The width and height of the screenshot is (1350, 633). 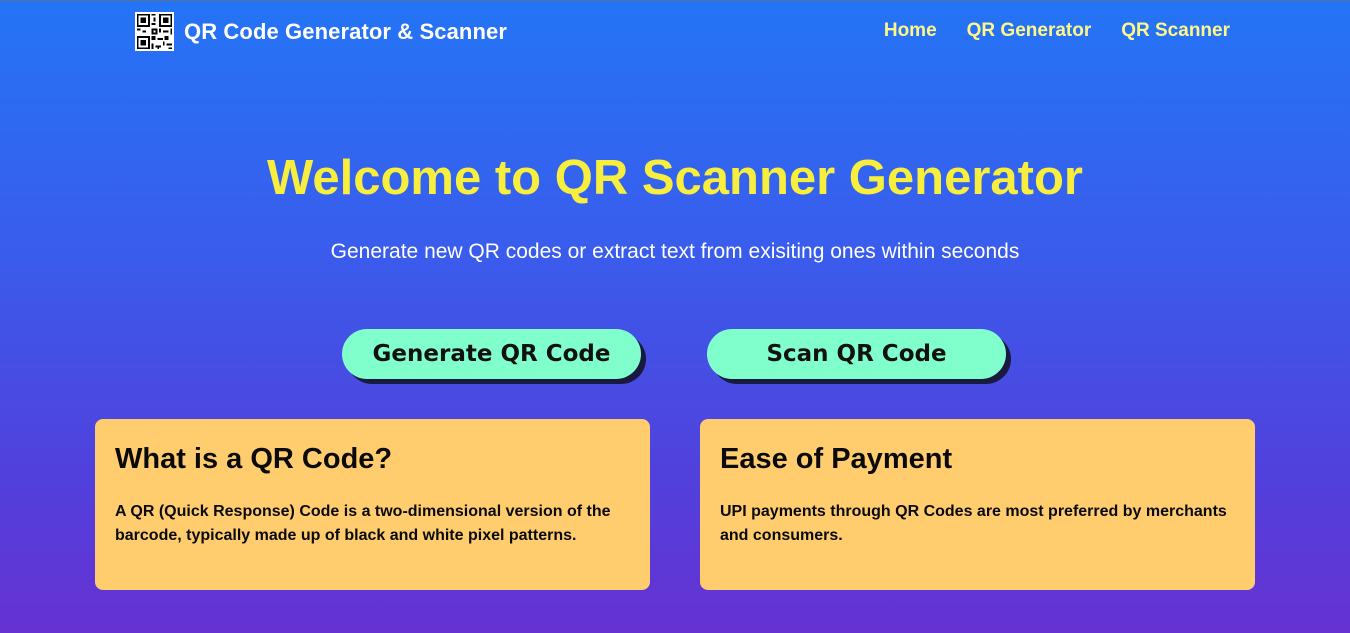 I want to click on nav-links: Home QR Generator QR Scanner, so click(x=1042, y=31).